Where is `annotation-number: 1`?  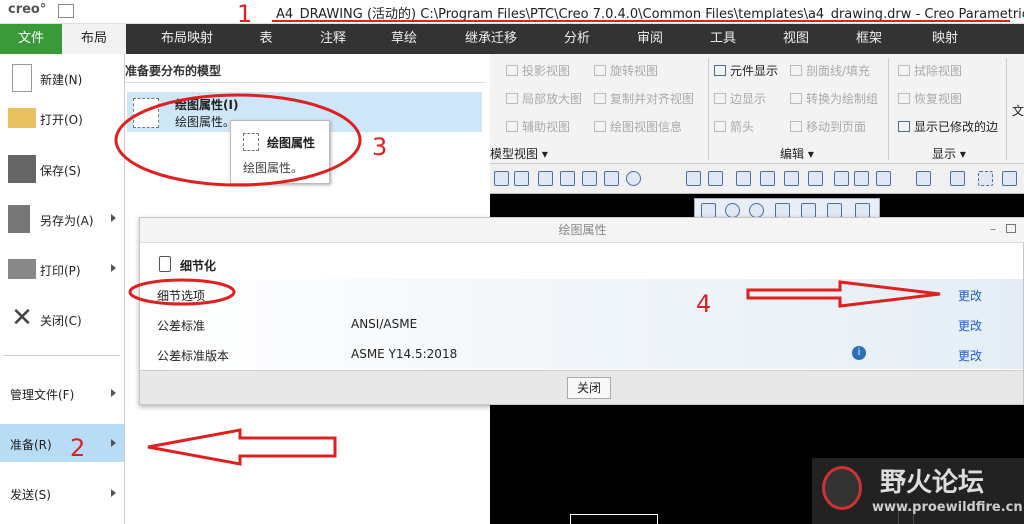 annotation-number: 1 is located at coordinates (245, 14).